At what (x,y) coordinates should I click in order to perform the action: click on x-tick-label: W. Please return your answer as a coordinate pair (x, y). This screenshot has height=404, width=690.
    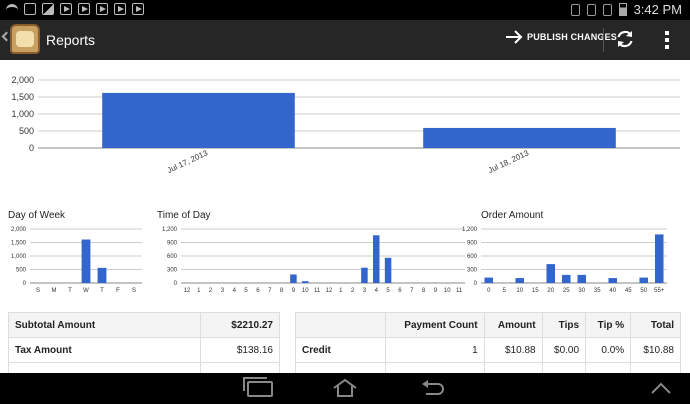
    Looking at the image, I should click on (86, 291).